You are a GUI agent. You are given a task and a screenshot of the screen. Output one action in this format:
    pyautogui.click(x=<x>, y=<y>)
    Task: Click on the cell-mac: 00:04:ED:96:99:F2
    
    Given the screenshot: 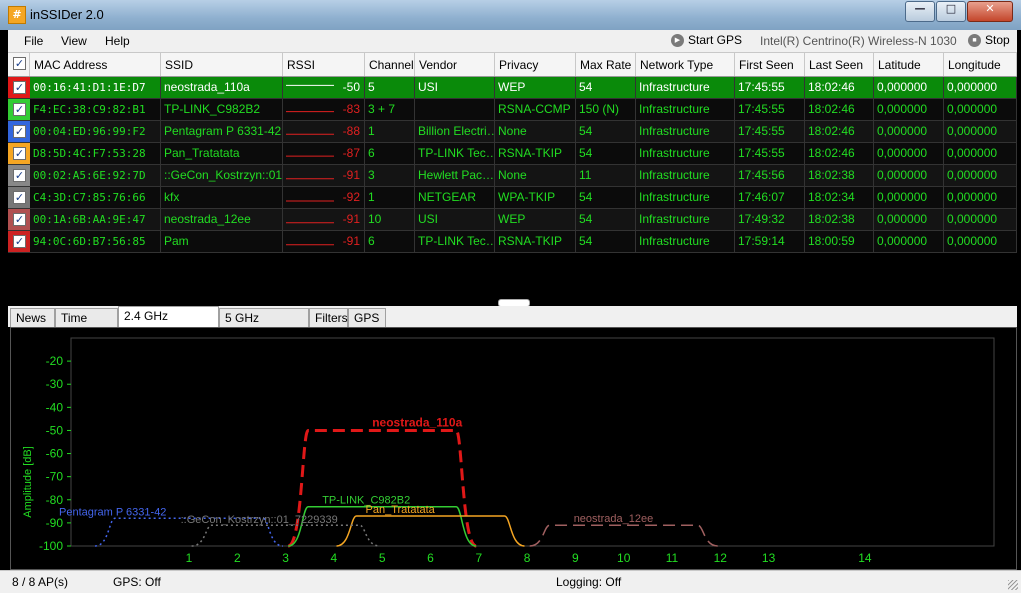 What is the action you would take?
    pyautogui.click(x=95, y=131)
    